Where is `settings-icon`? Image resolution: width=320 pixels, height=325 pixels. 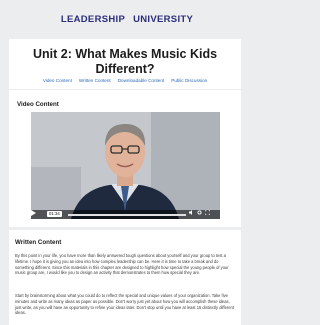
settings-icon is located at coordinates (199, 212).